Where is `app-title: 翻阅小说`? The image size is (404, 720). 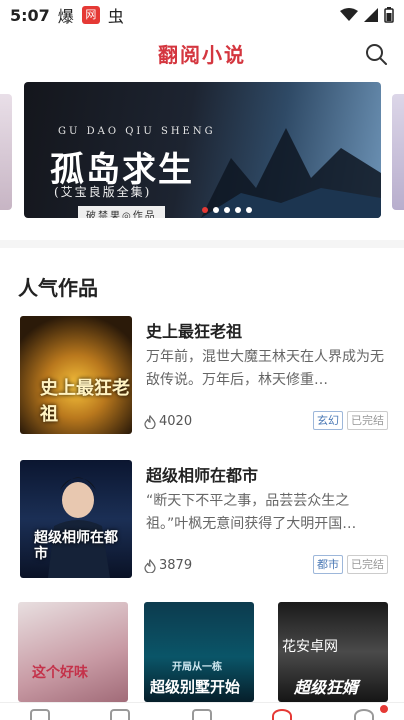
app-title: 翻阅小说 is located at coordinates (202, 54).